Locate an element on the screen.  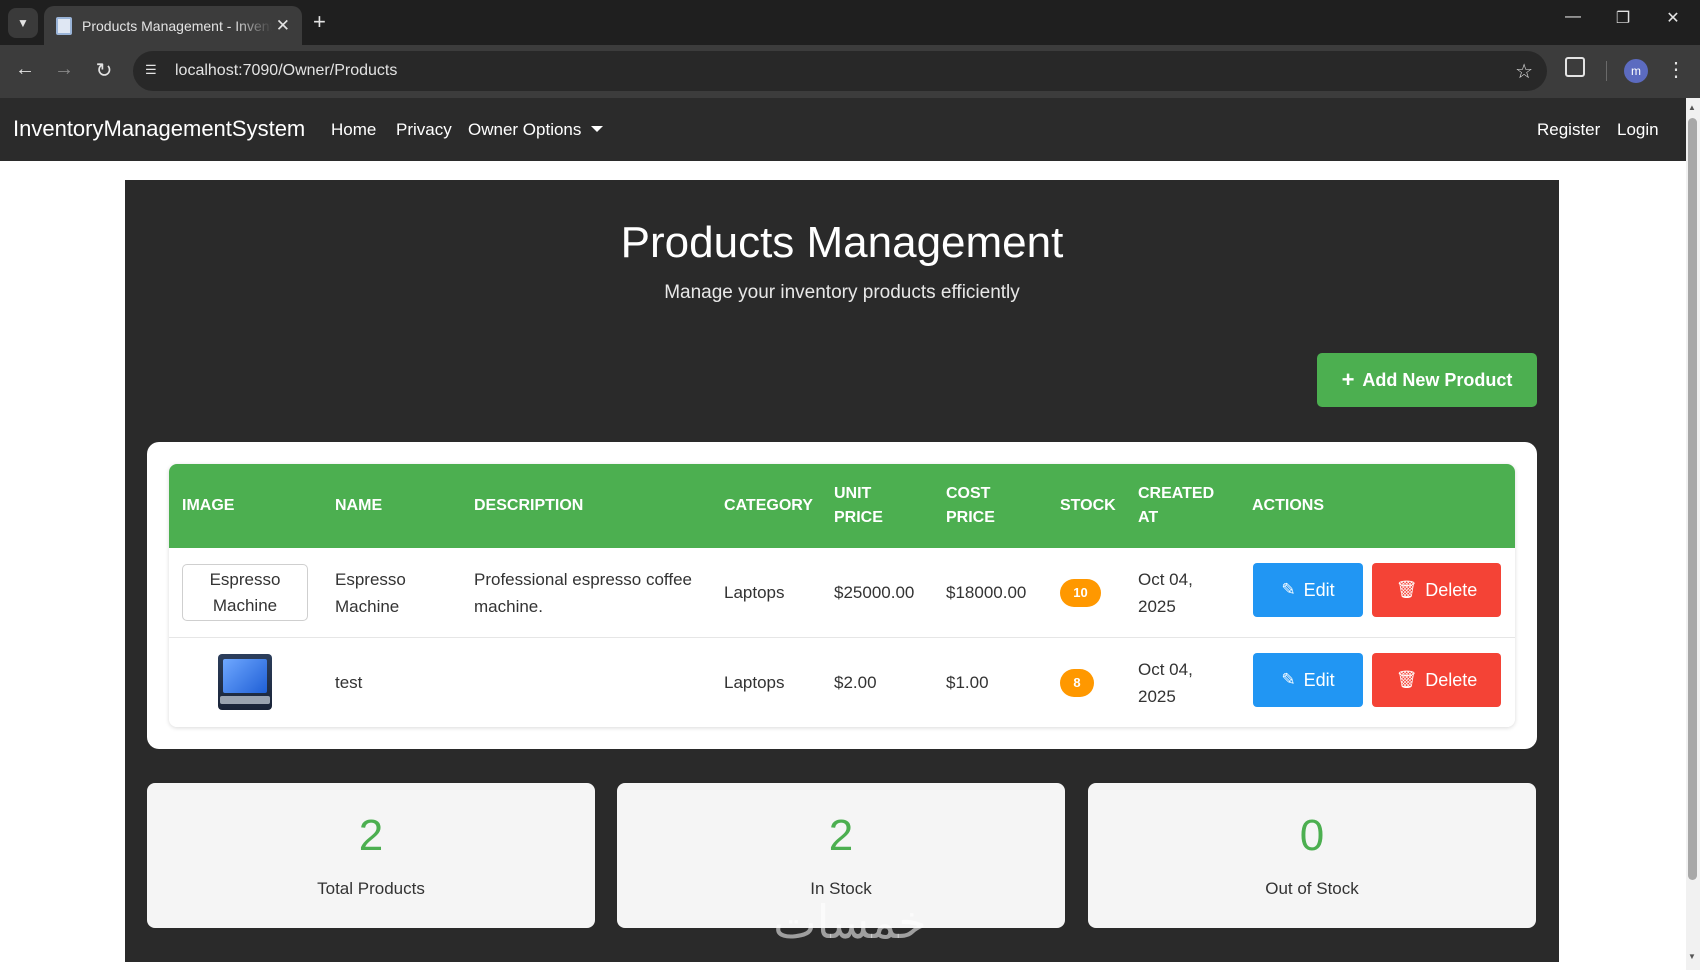
th-unit-price-line2: PRICE is located at coordinates (858, 517).